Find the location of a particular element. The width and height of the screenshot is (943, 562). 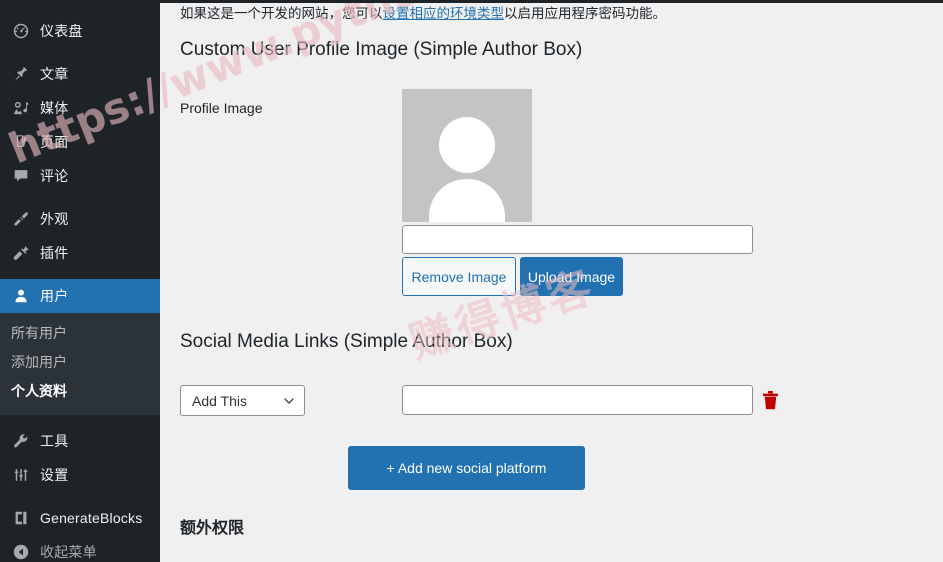

profile-image-url-input is located at coordinates (577, 239).